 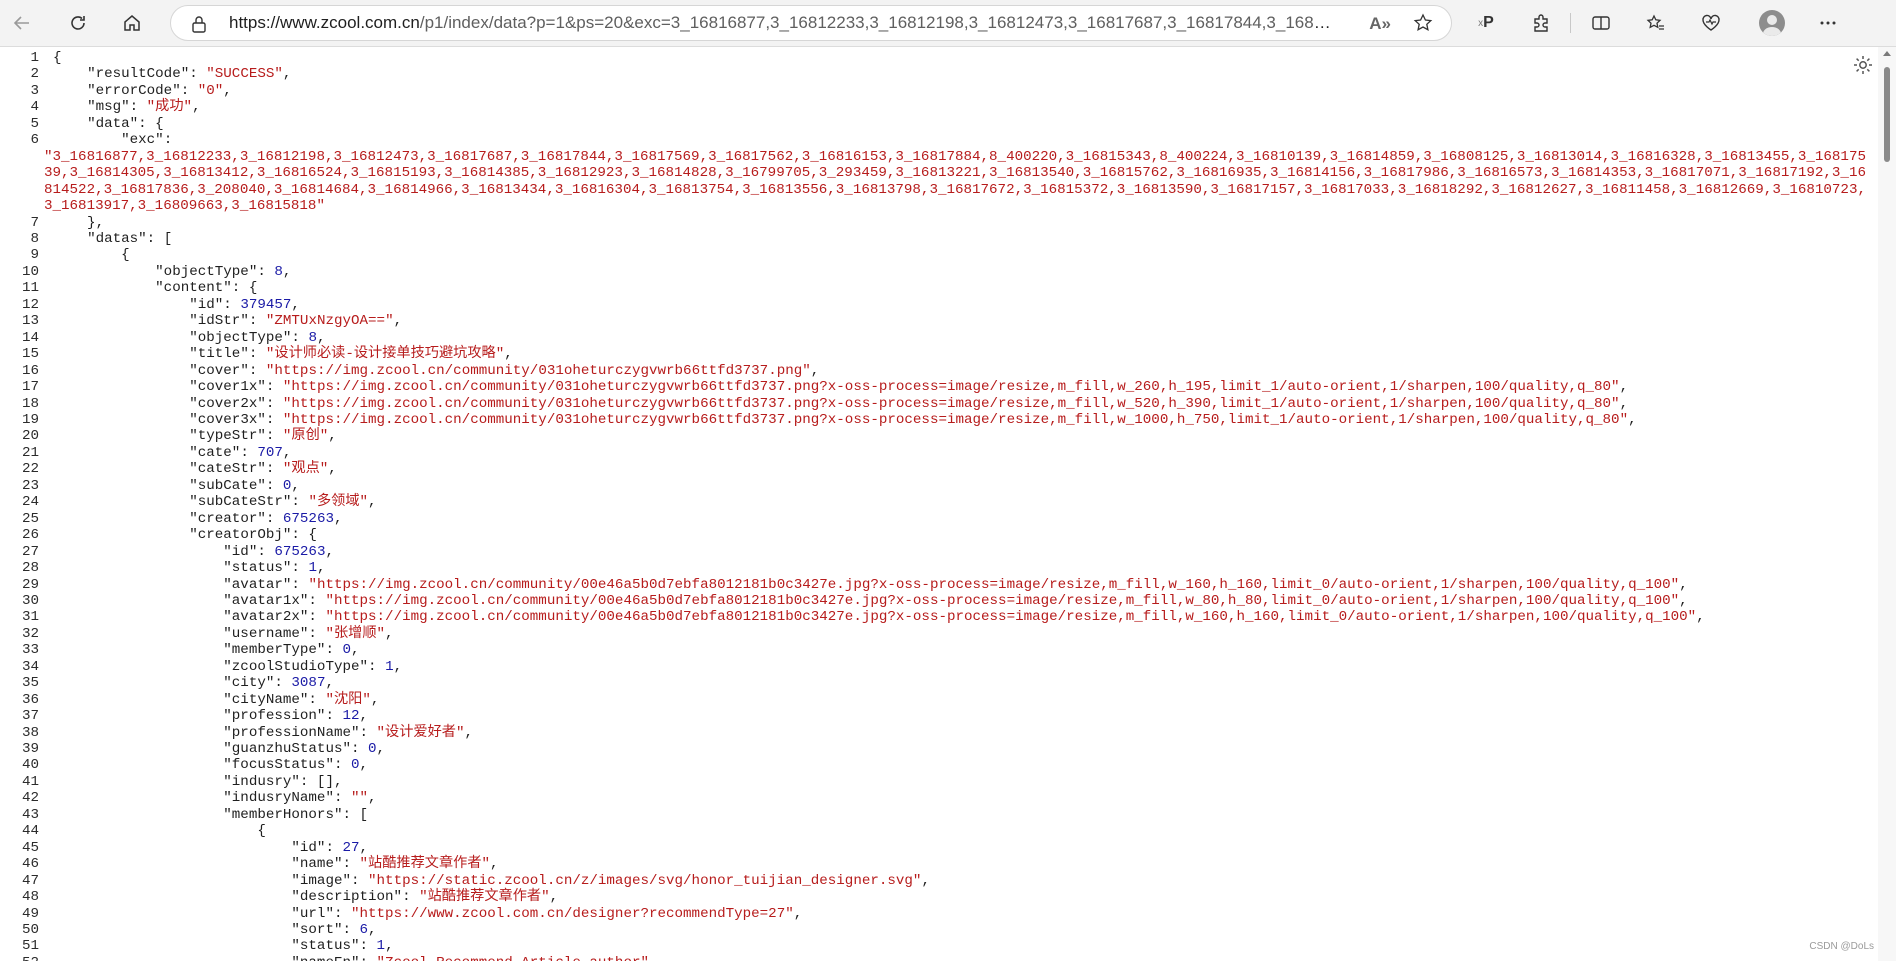 I want to click on line-text: "resultCode": "SUCCESS",, so click(x=965, y=74).